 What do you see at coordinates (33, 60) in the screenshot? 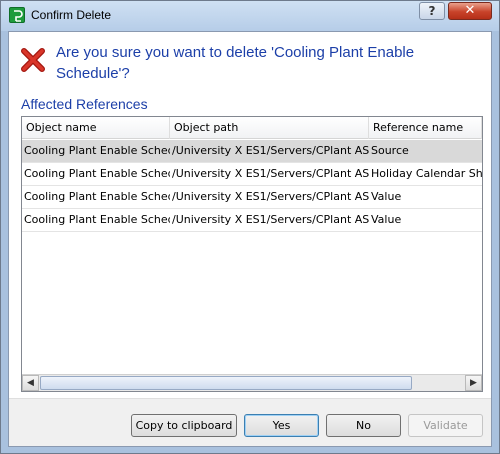
I see `red-x-icon` at bounding box center [33, 60].